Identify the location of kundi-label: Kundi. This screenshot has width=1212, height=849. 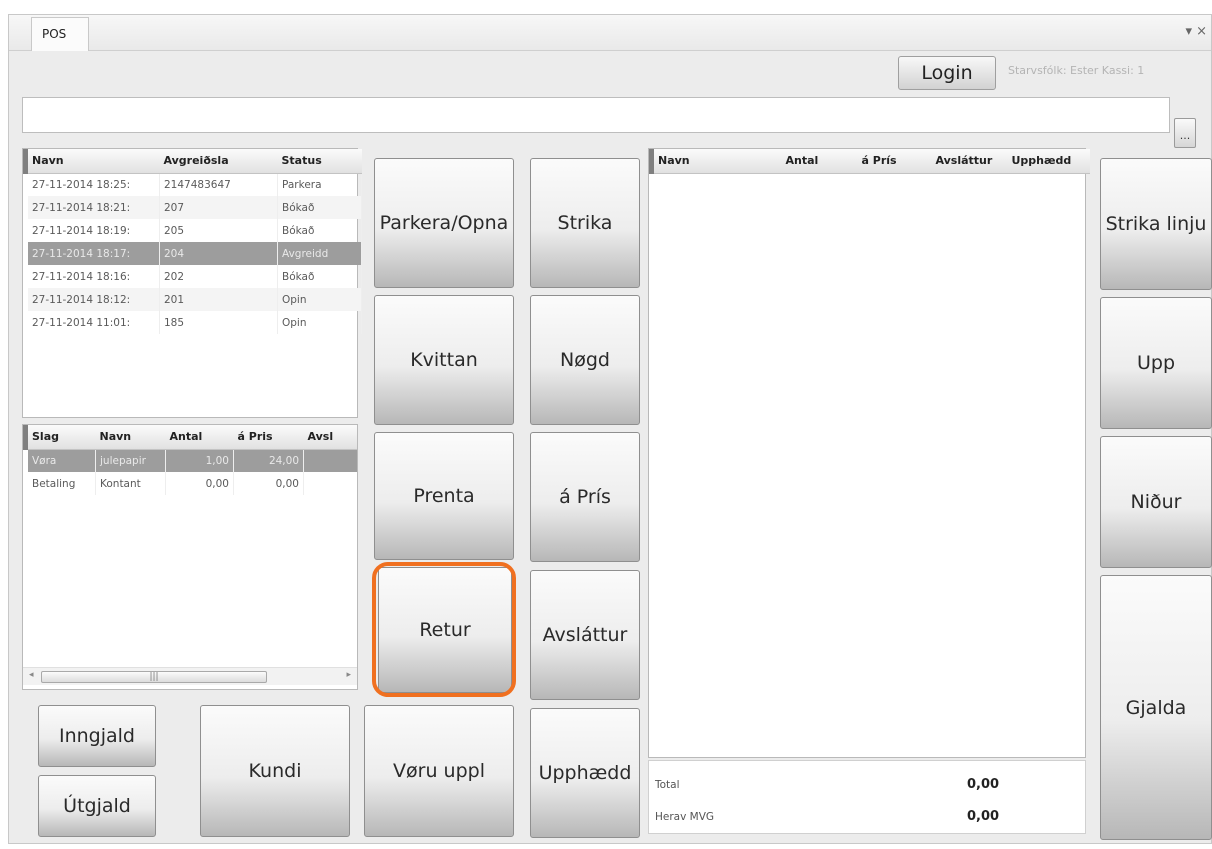
(275, 771).